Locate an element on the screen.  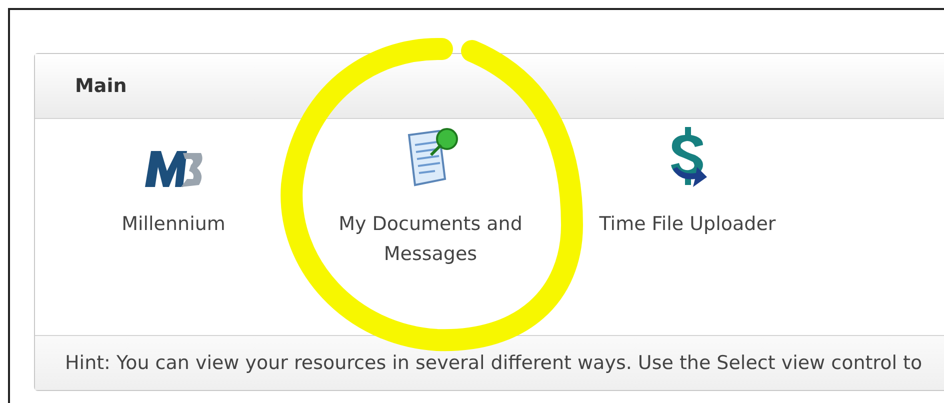
resource-tile: Time File Uploader is located at coordinates (687, 182).